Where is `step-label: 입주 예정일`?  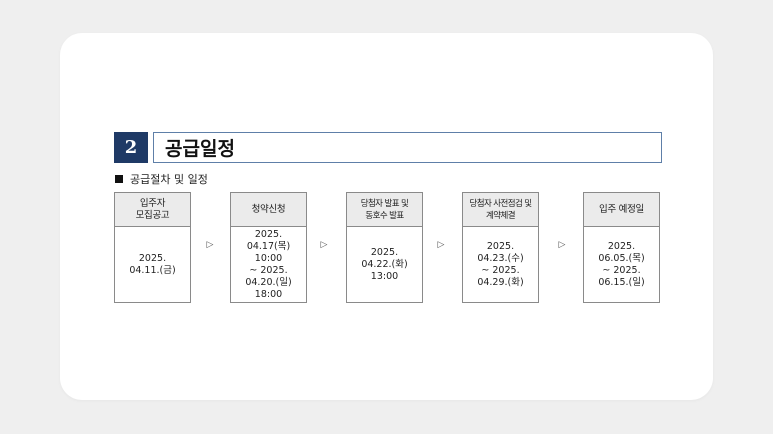
step-label: 입주 예정일 is located at coordinates (621, 210).